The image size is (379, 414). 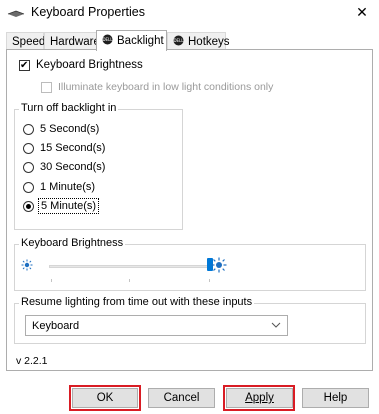 What do you see at coordinates (105, 398) in the screenshot?
I see `ok-highlight-box` at bounding box center [105, 398].